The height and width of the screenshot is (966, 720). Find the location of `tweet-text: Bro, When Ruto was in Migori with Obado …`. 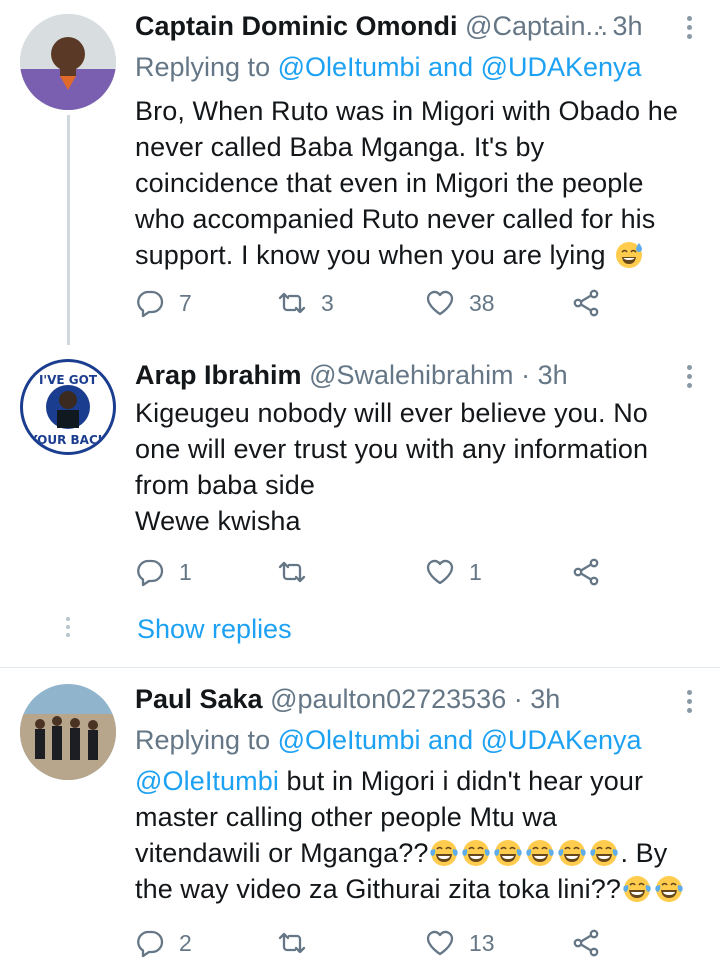

tweet-text: Bro, When Ruto was in Migori with Obado … is located at coordinates (406, 183).